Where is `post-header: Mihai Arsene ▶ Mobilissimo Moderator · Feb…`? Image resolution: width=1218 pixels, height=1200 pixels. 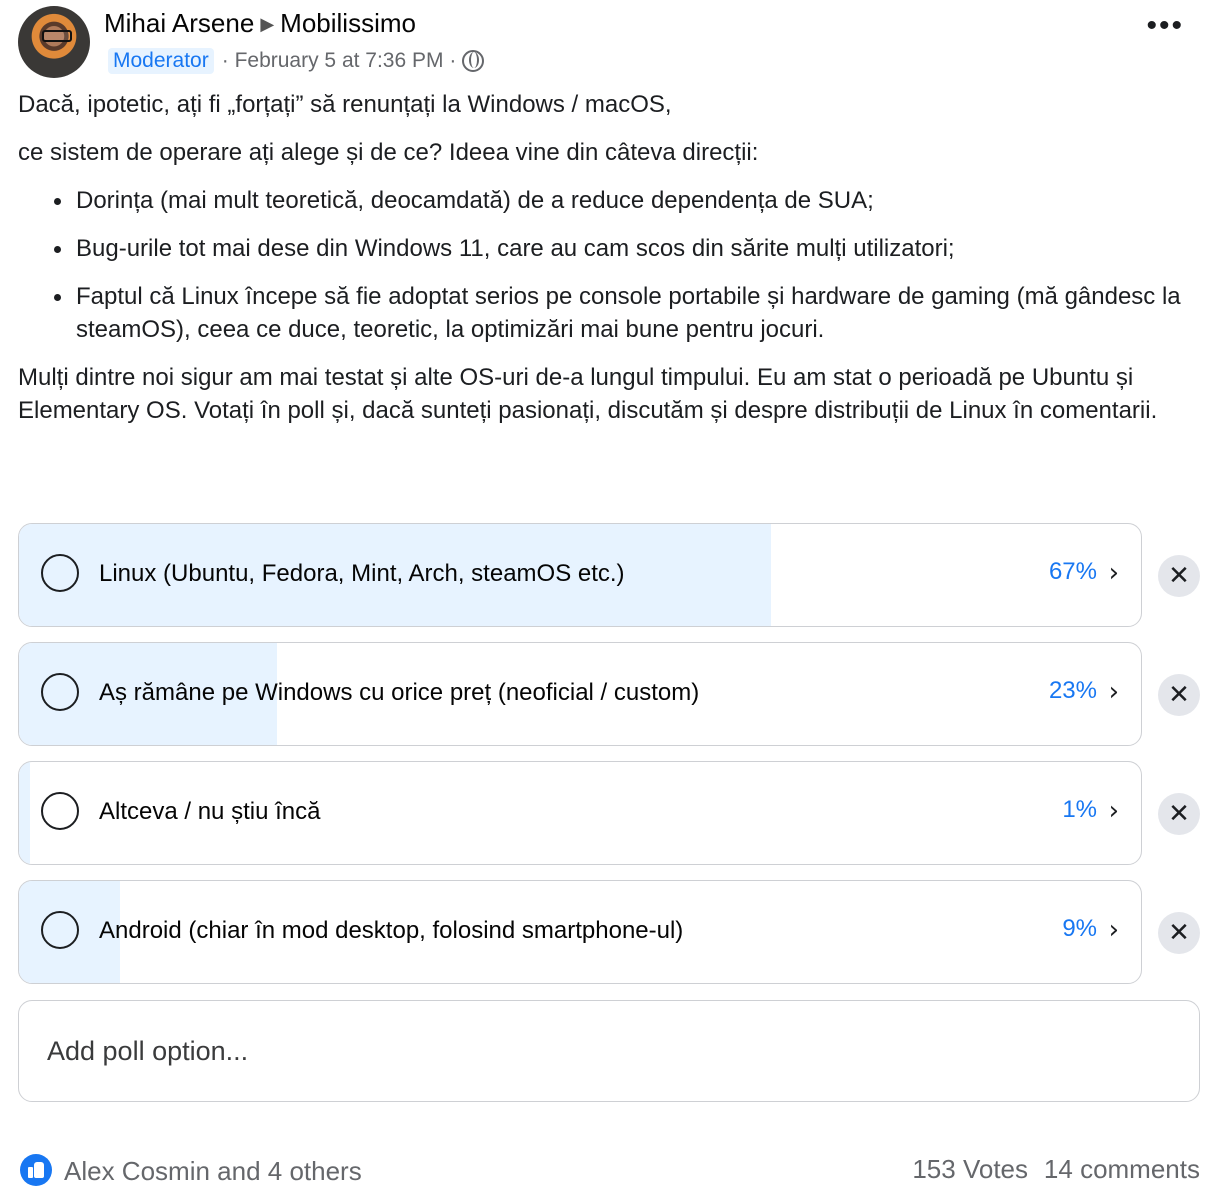 post-header: Mihai Arsene ▶ Mobilissimo Moderator · Feb… is located at coordinates (609, 44).